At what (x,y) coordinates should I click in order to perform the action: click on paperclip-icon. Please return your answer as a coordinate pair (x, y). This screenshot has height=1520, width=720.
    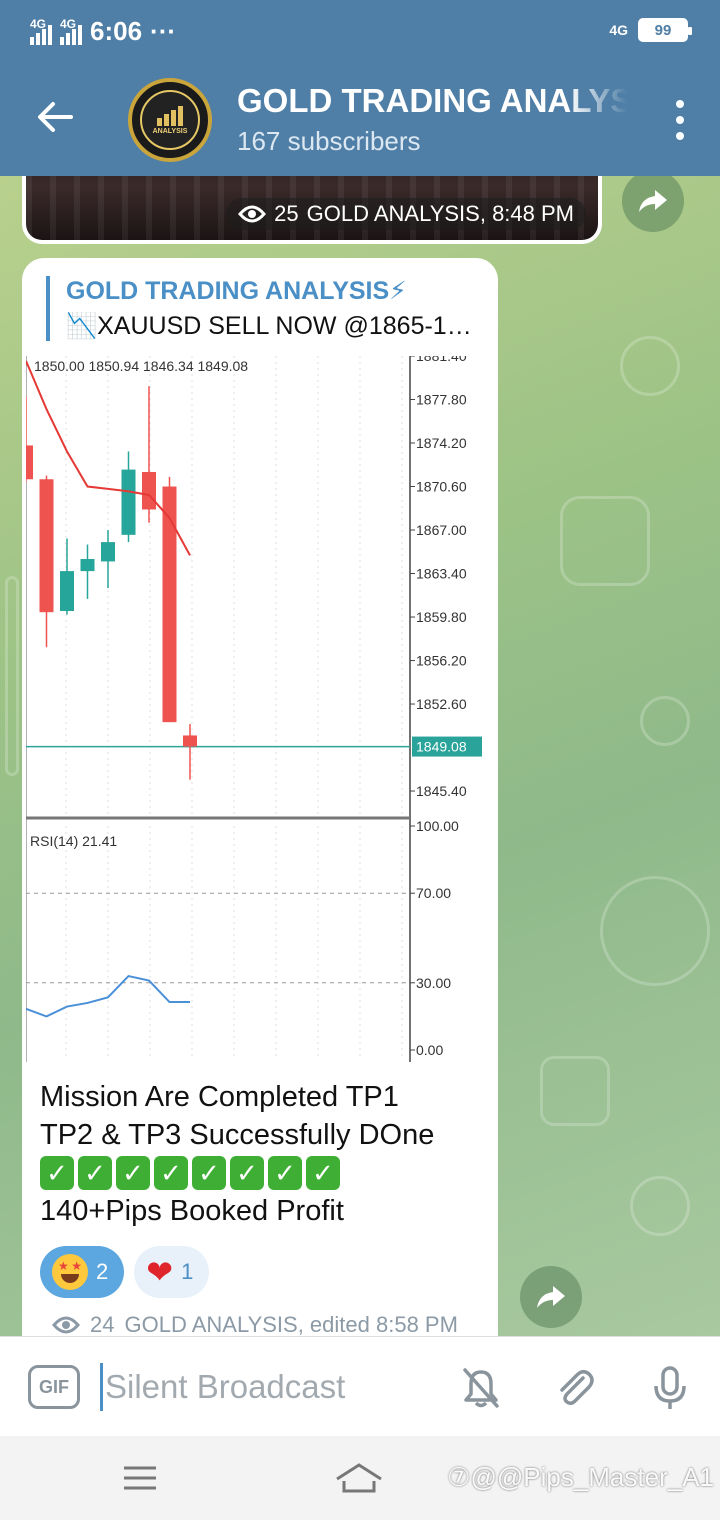
    Looking at the image, I should click on (577, 1388).